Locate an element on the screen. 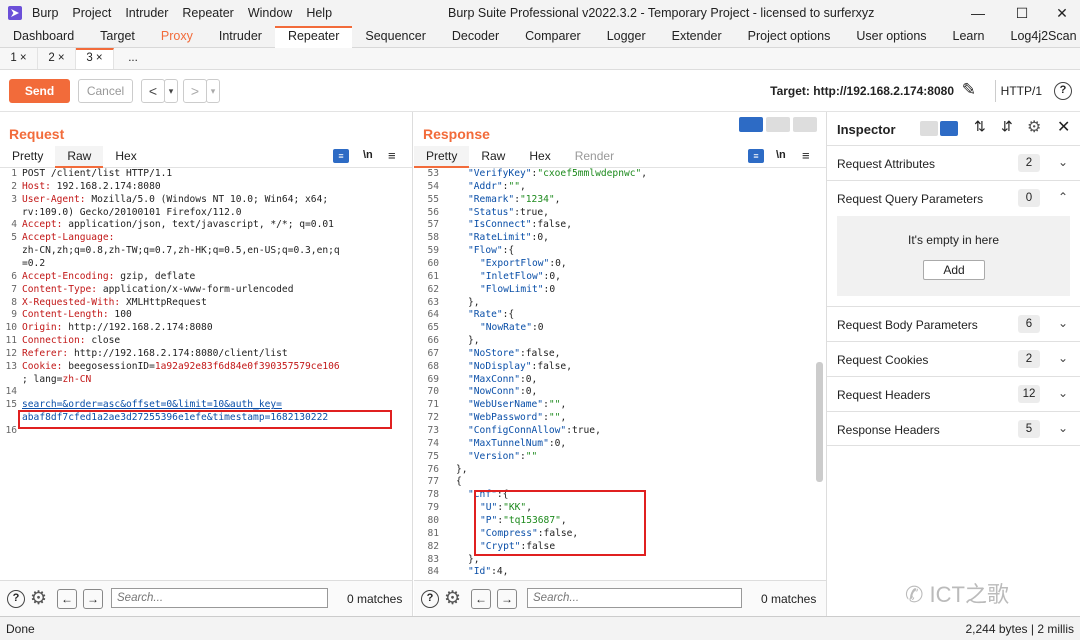 The height and width of the screenshot is (640, 1080). layout-stack-icon is located at coordinates (778, 124).